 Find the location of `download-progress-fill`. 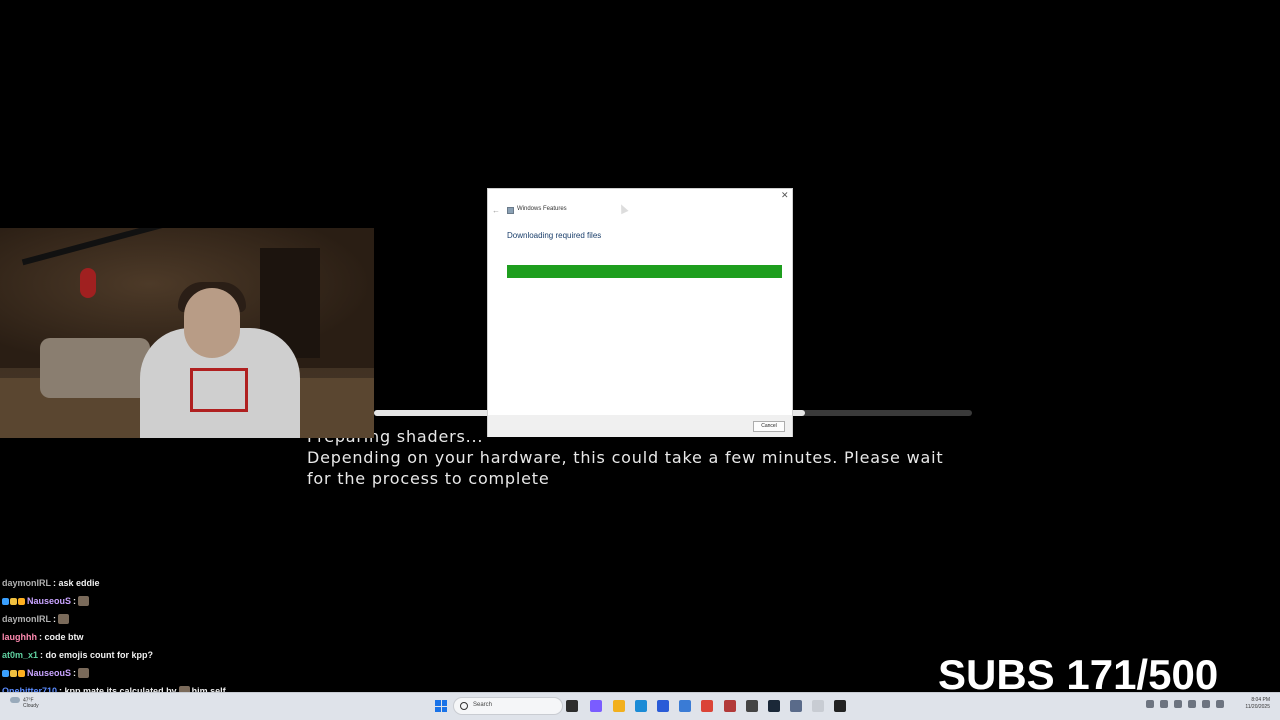

download-progress-fill is located at coordinates (644, 271).